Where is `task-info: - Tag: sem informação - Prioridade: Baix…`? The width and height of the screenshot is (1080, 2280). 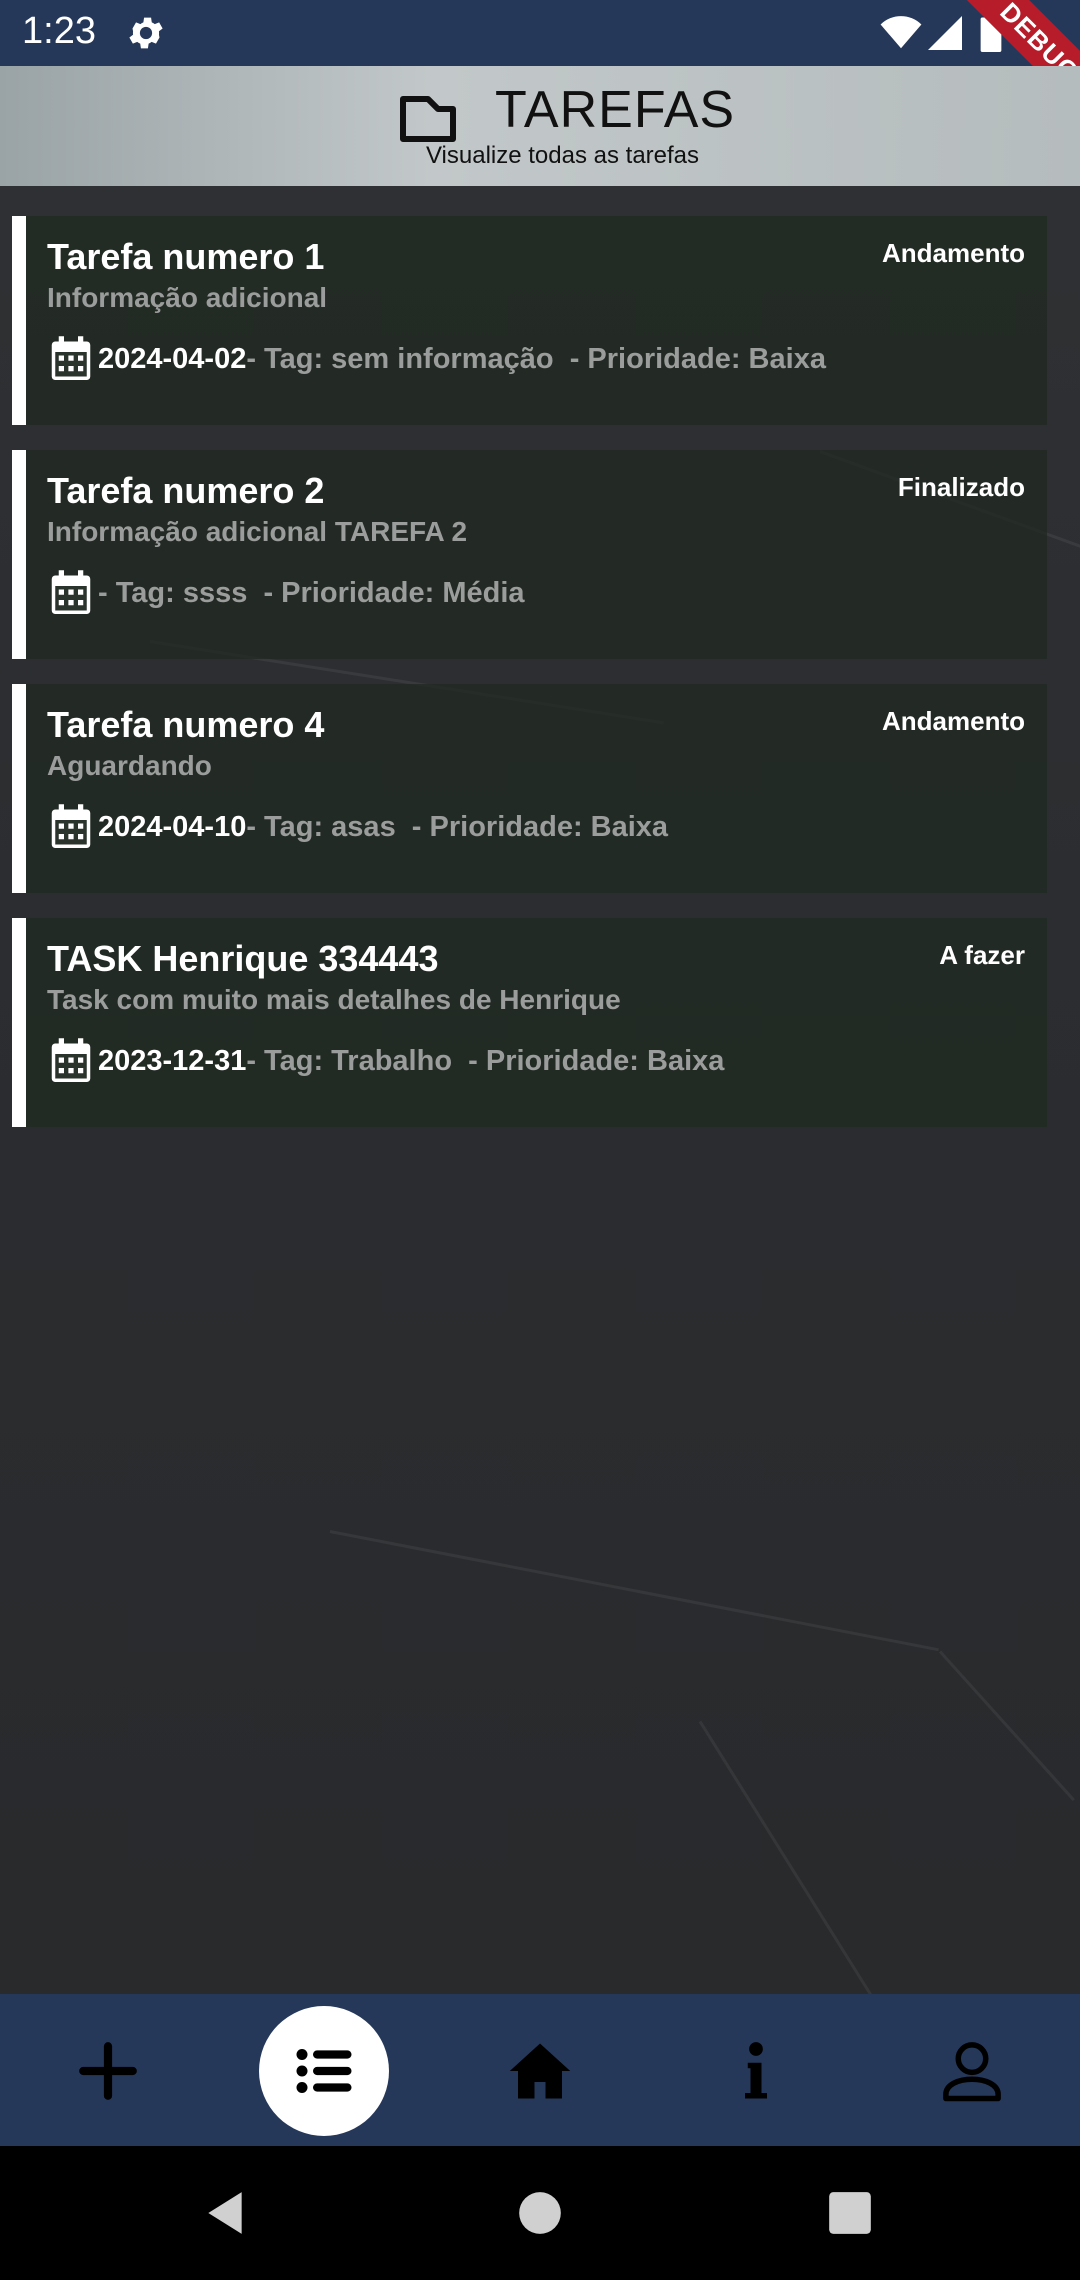
task-info: - Tag: sem informação - Prioridade: Baix… is located at coordinates (536, 358).